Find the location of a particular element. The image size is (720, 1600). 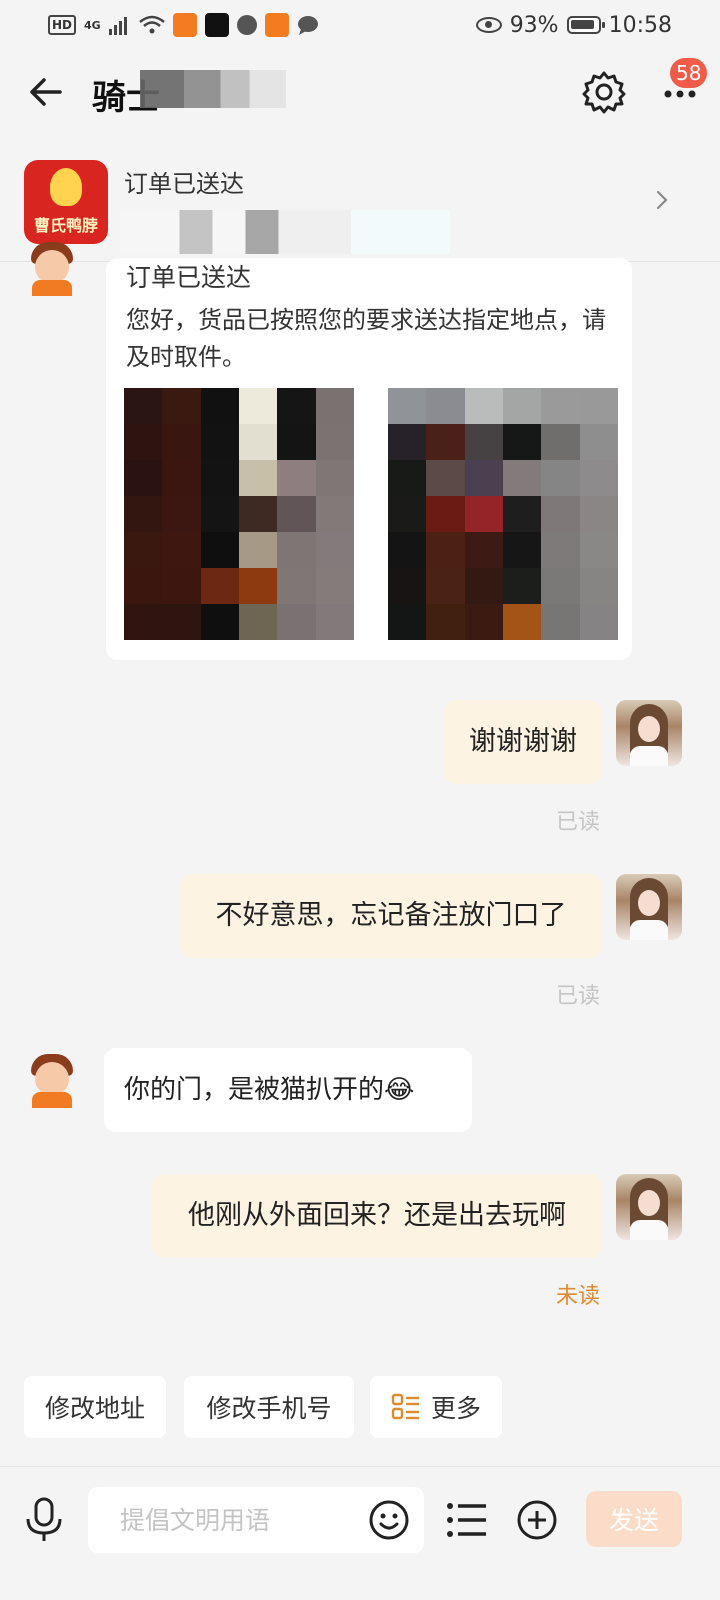

change-address-button: 修改地址 is located at coordinates (95, 1407).